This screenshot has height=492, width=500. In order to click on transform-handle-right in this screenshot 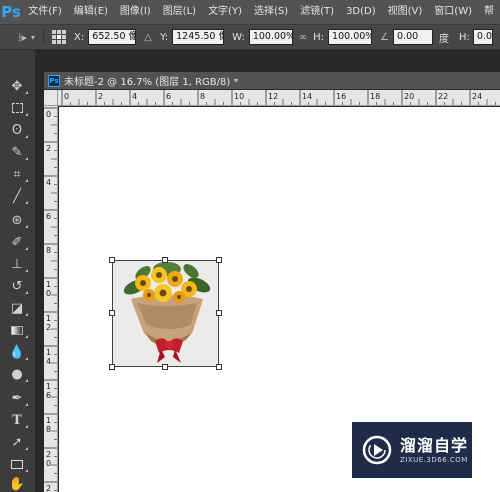, I will do `click(219, 313)`.